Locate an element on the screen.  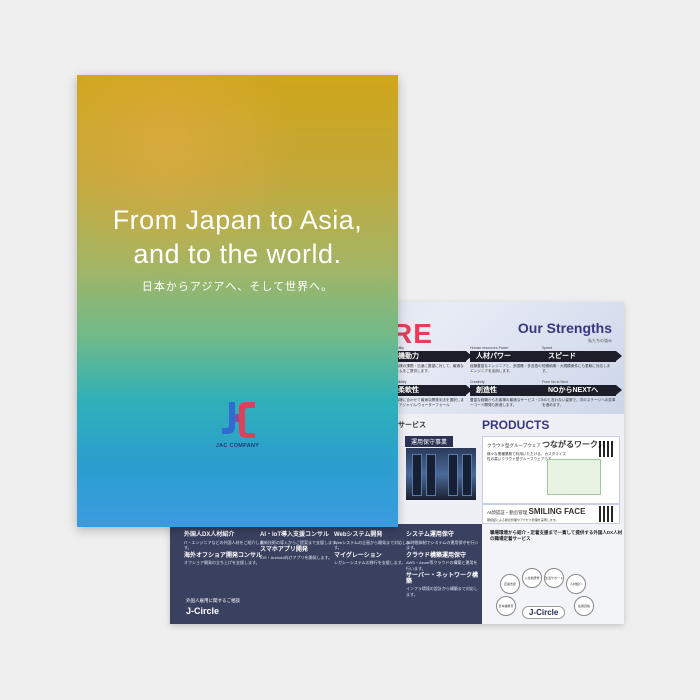
service-title: マイグレーション is located at coordinates (358, 555).